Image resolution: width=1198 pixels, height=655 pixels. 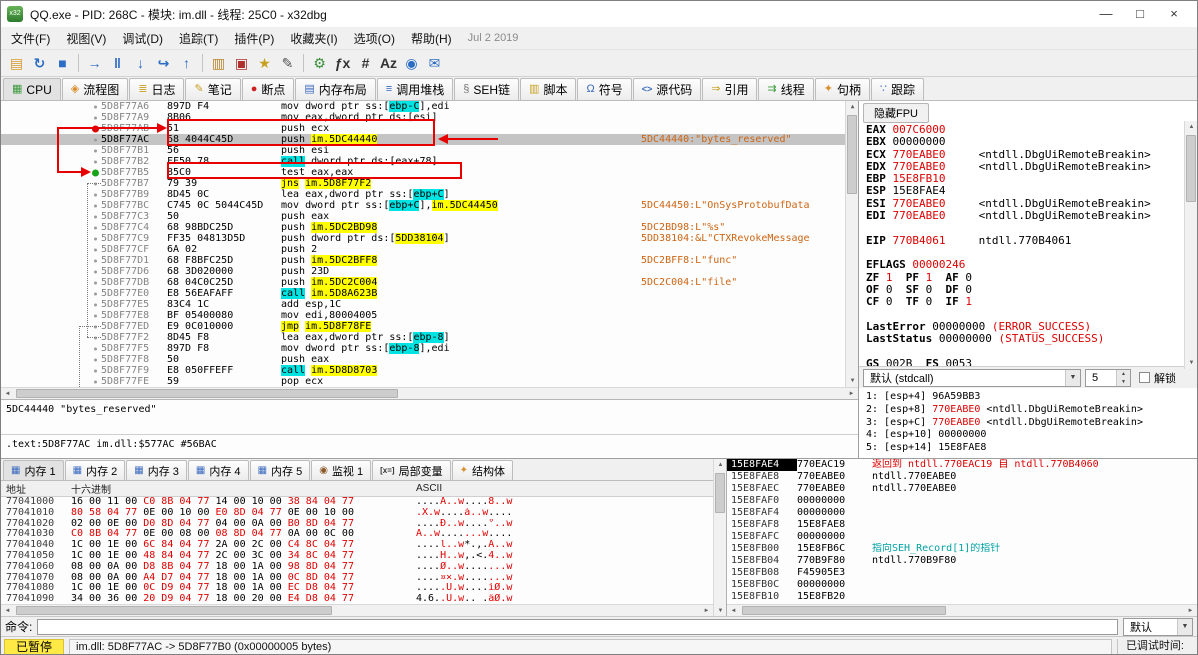 What do you see at coordinates (962, 501) in the screenshot?
I see `stack-row: 15E8FAF0 00000000` at bounding box center [962, 501].